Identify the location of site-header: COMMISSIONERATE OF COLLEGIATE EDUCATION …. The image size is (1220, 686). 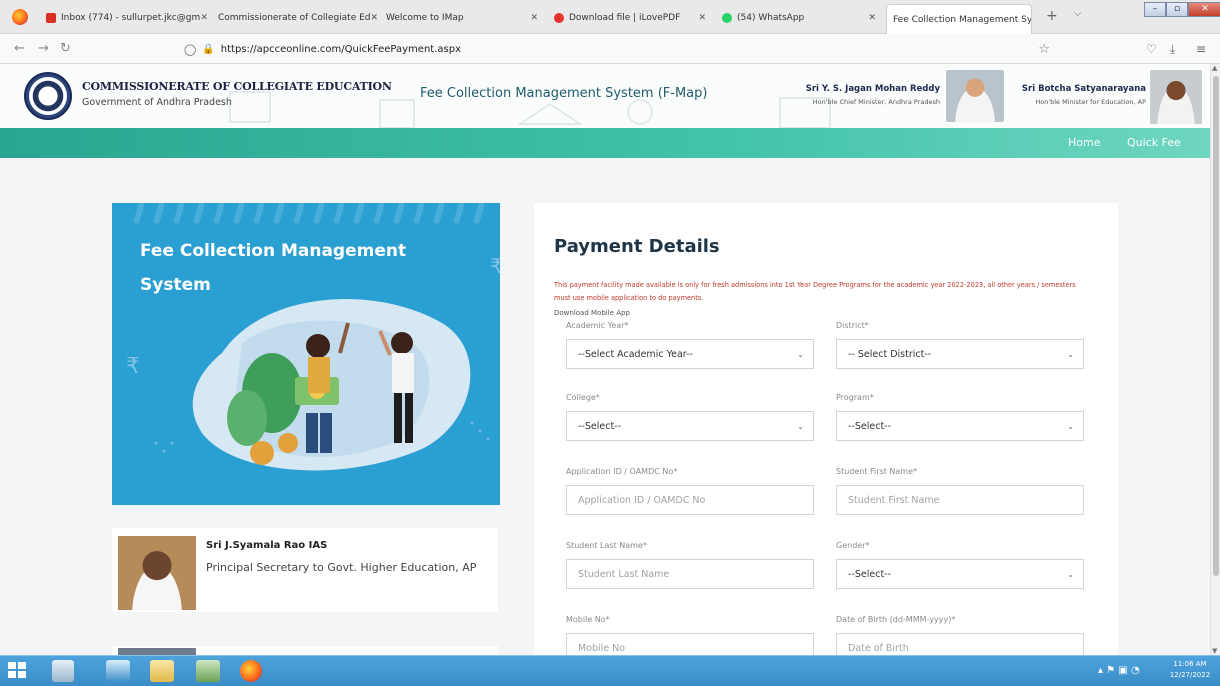
(605, 96).